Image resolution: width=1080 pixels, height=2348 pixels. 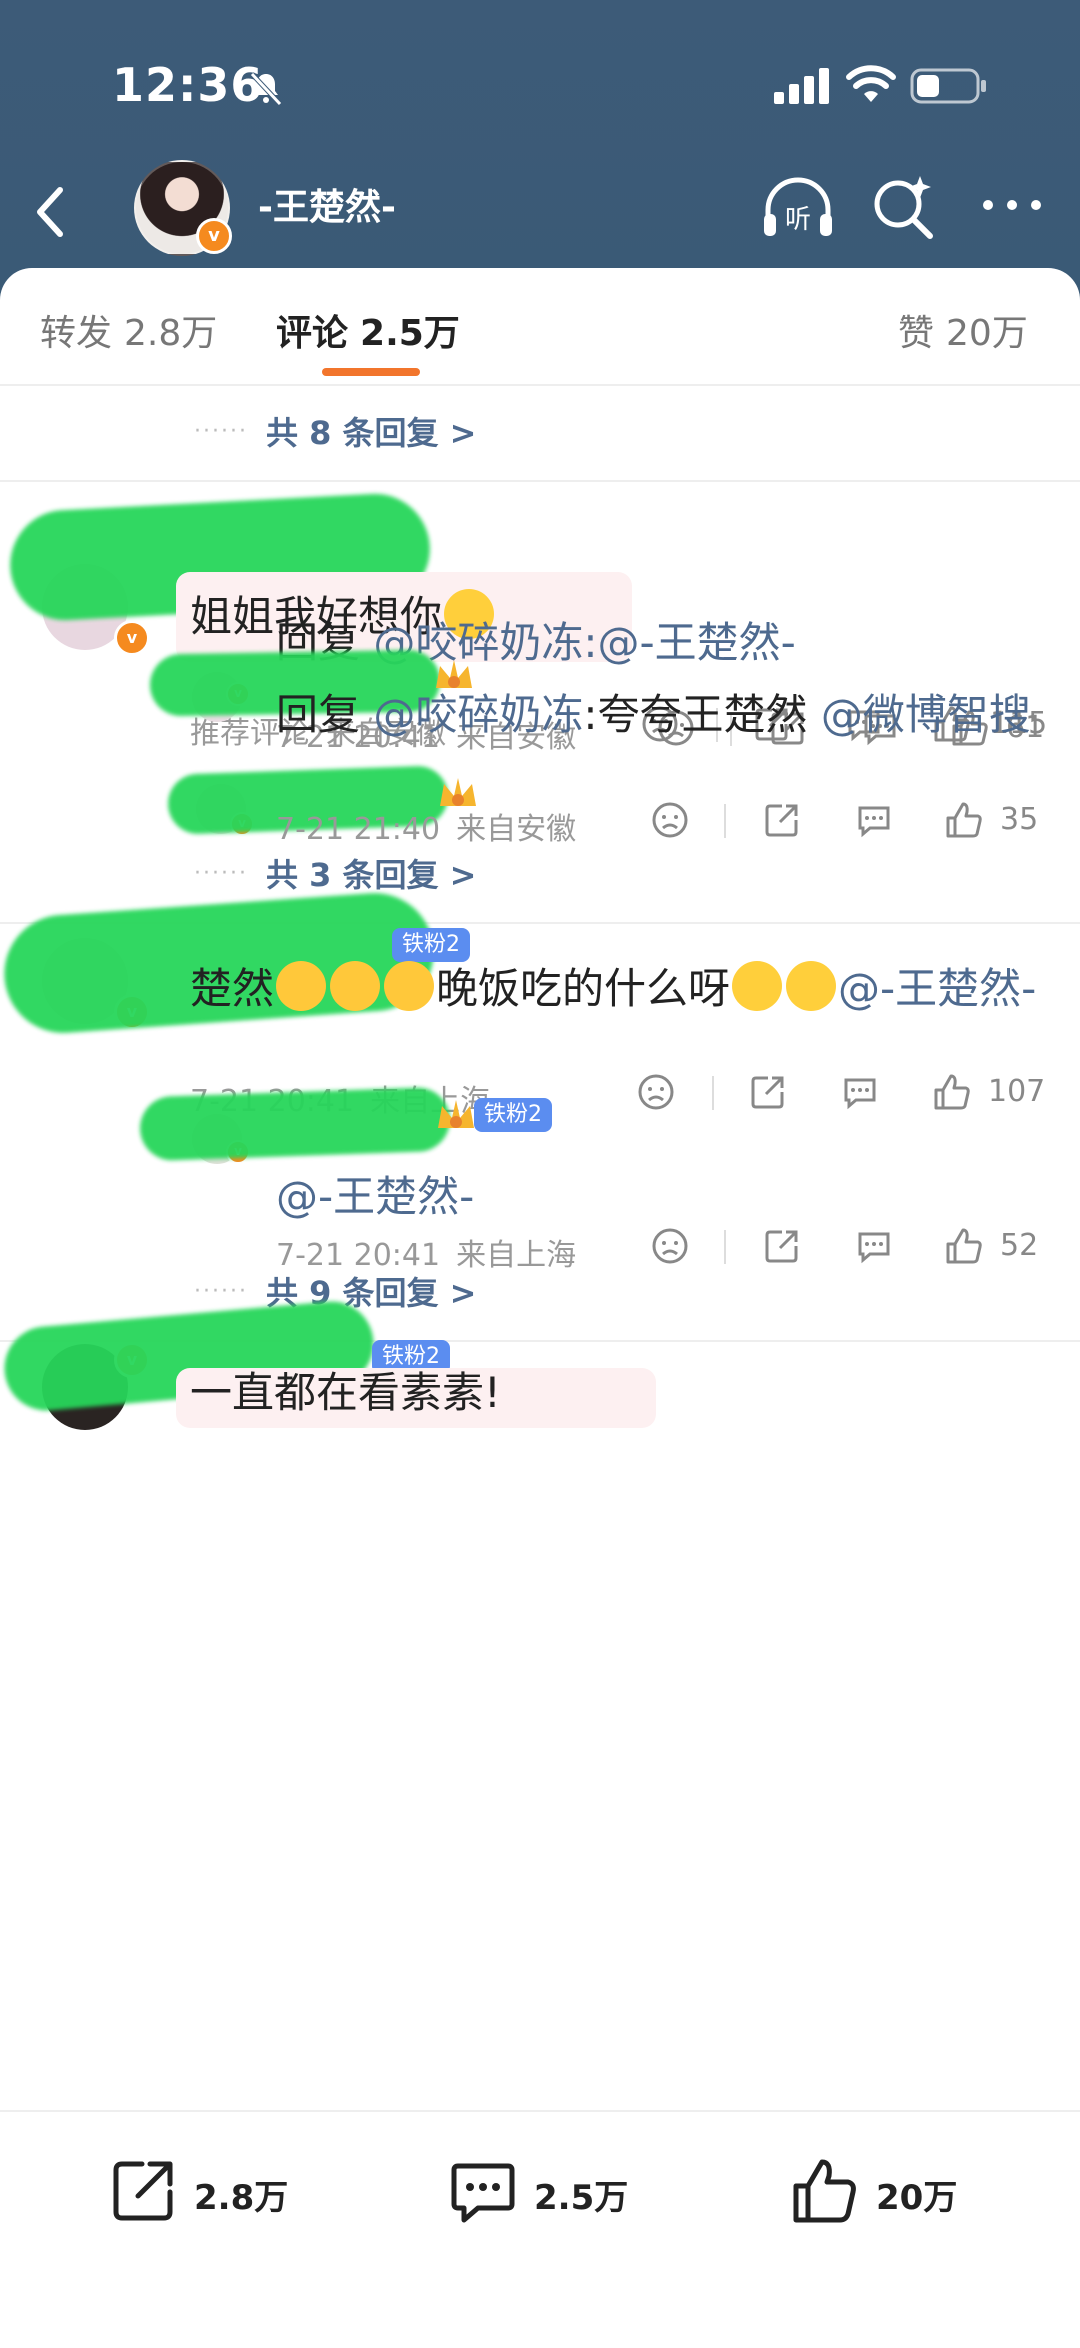 I want to click on comment-text: 一直都在看素素!, so click(x=345, y=1392).